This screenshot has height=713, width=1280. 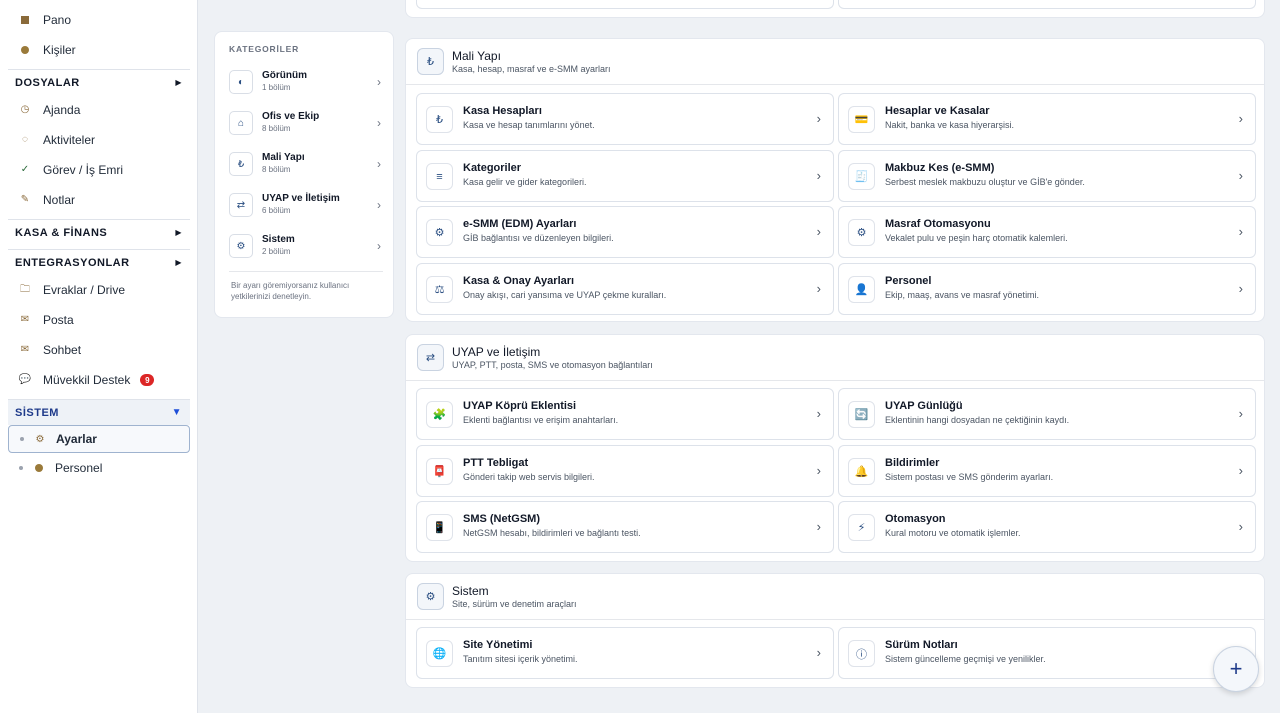 What do you see at coordinates (99, 380) in the screenshot?
I see `sidebar-item-muvekkil-destek: 💬 Müvekkil Destek 9` at bounding box center [99, 380].